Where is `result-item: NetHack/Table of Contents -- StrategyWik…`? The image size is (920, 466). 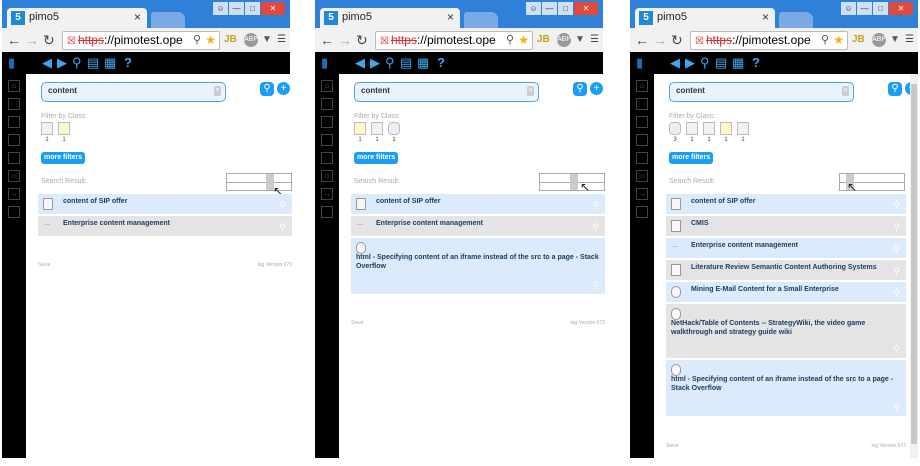
result-item: NetHack/Table of Contents -- StrategyWik… is located at coordinates (786, 331).